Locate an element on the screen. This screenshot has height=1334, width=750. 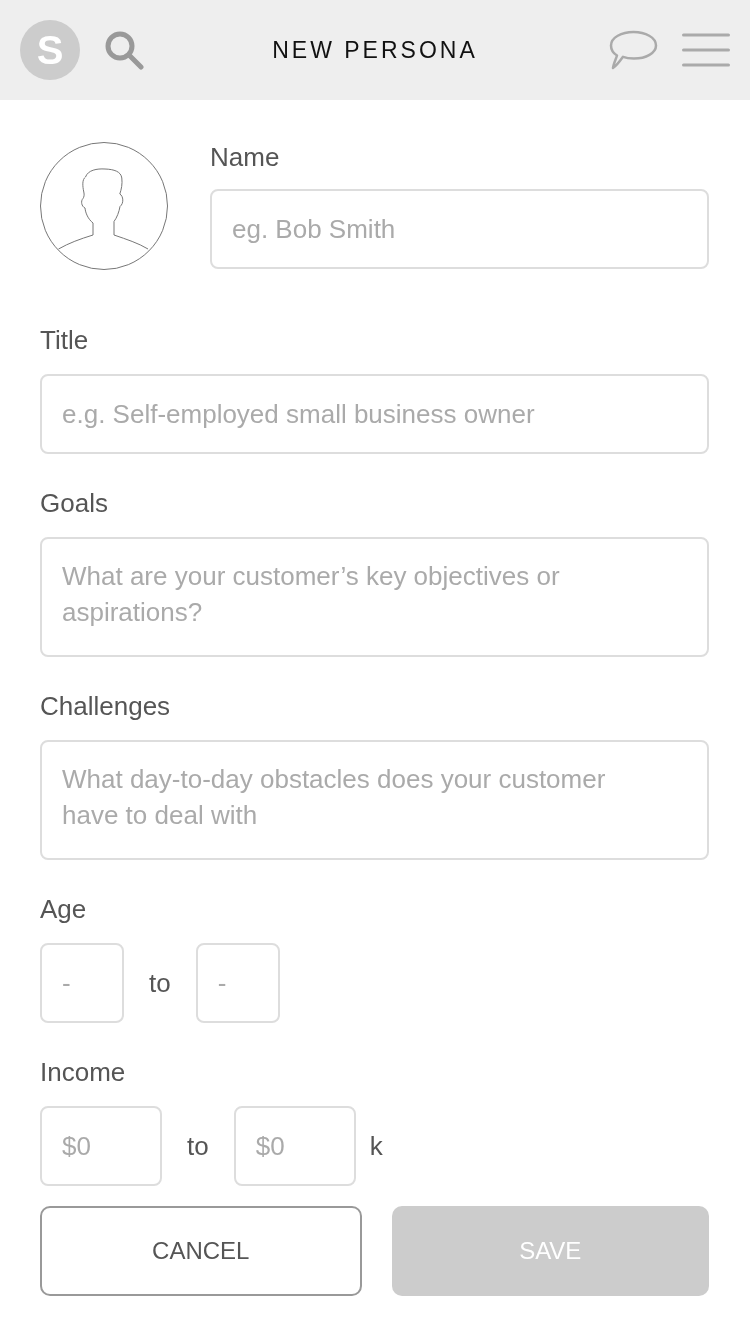
field-label: Income is located at coordinates (83, 1072).